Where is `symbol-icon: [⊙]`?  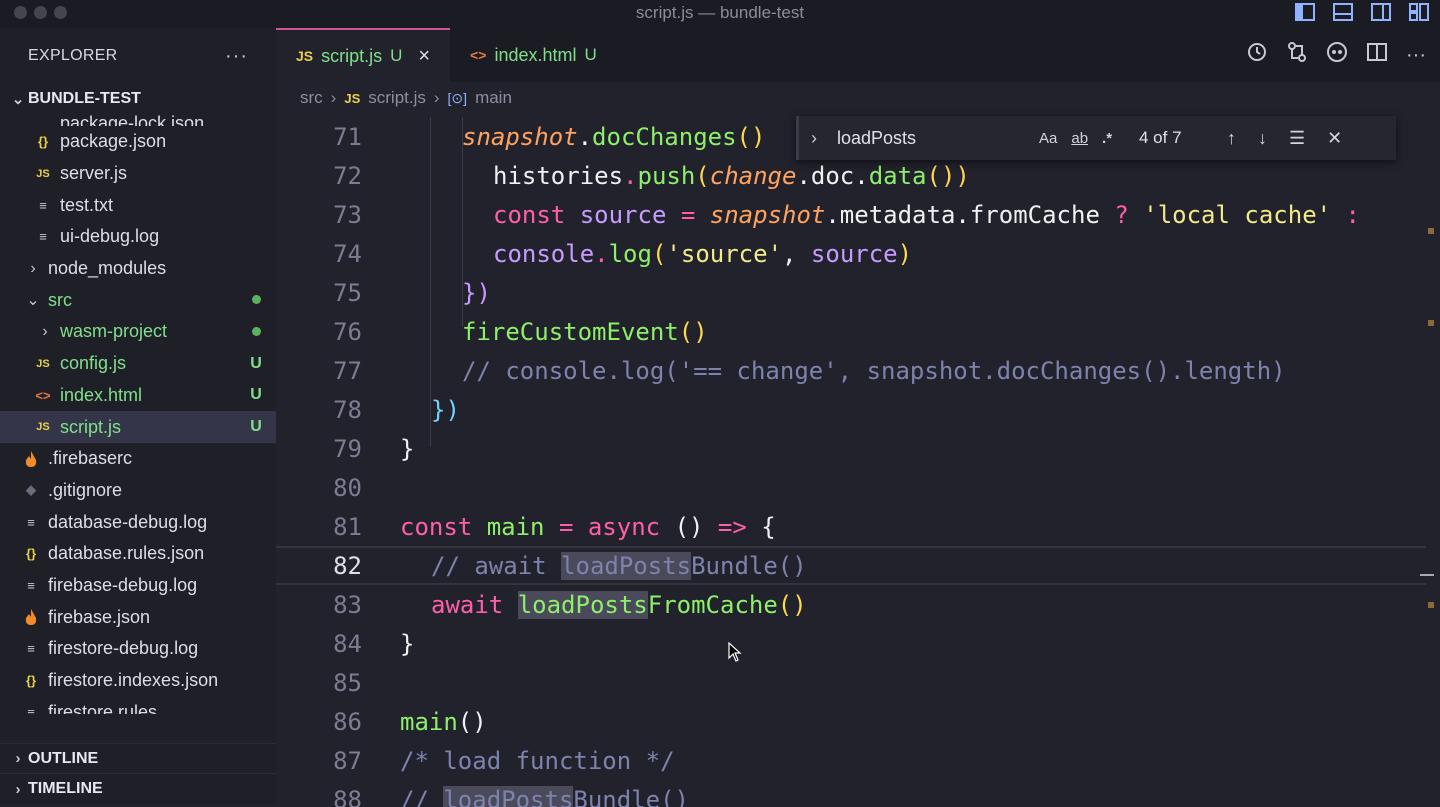
symbol-icon: [⊙] is located at coordinates (457, 97).